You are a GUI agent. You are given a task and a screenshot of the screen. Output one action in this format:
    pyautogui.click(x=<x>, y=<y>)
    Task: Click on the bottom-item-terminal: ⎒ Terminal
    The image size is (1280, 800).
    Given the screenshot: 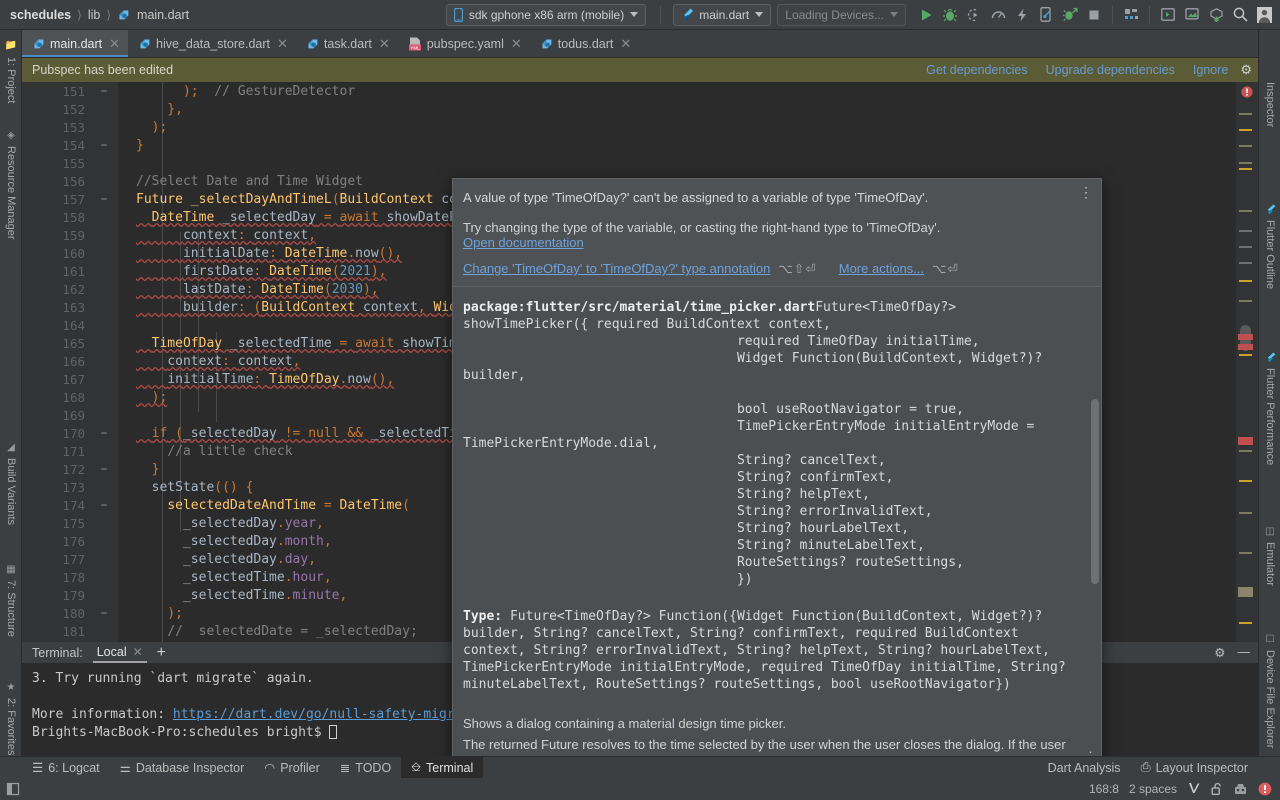 What is the action you would take?
    pyautogui.click(x=442, y=767)
    